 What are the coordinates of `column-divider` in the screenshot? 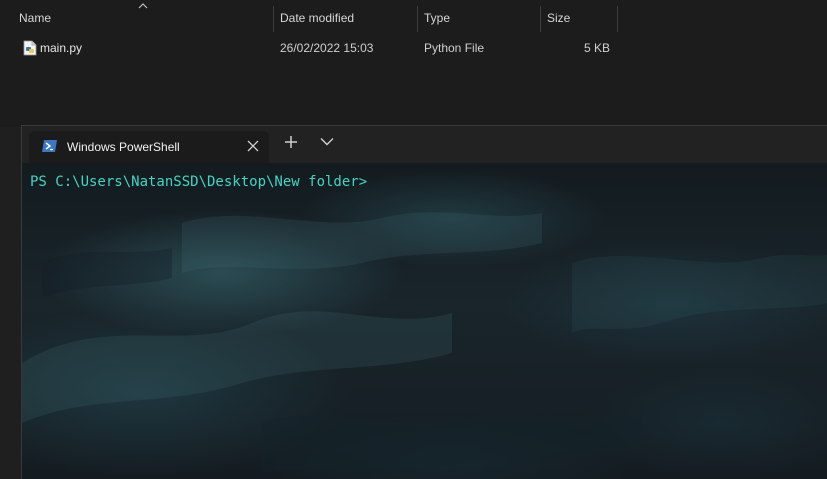 It's located at (617, 19).